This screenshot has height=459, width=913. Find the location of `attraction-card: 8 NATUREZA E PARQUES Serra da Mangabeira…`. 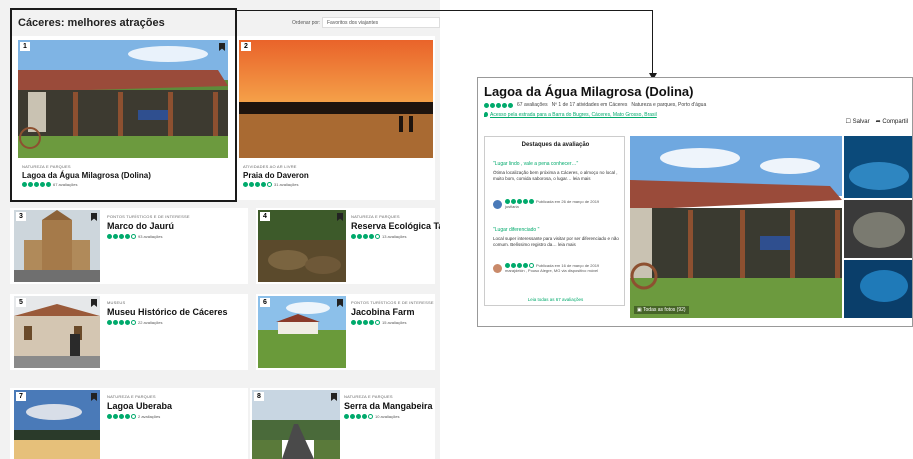

attraction-card: 8 NATUREZA E PARQUES Serra da Mangabeira… is located at coordinates (342, 423).